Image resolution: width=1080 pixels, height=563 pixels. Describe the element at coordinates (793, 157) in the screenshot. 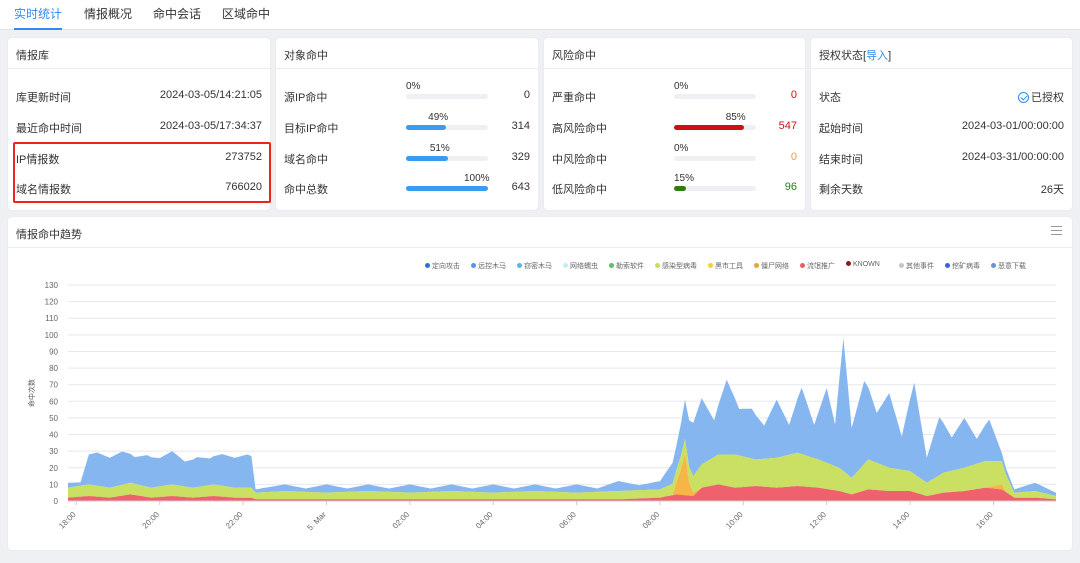

I see `risk-hit-value-2: 0` at that location.